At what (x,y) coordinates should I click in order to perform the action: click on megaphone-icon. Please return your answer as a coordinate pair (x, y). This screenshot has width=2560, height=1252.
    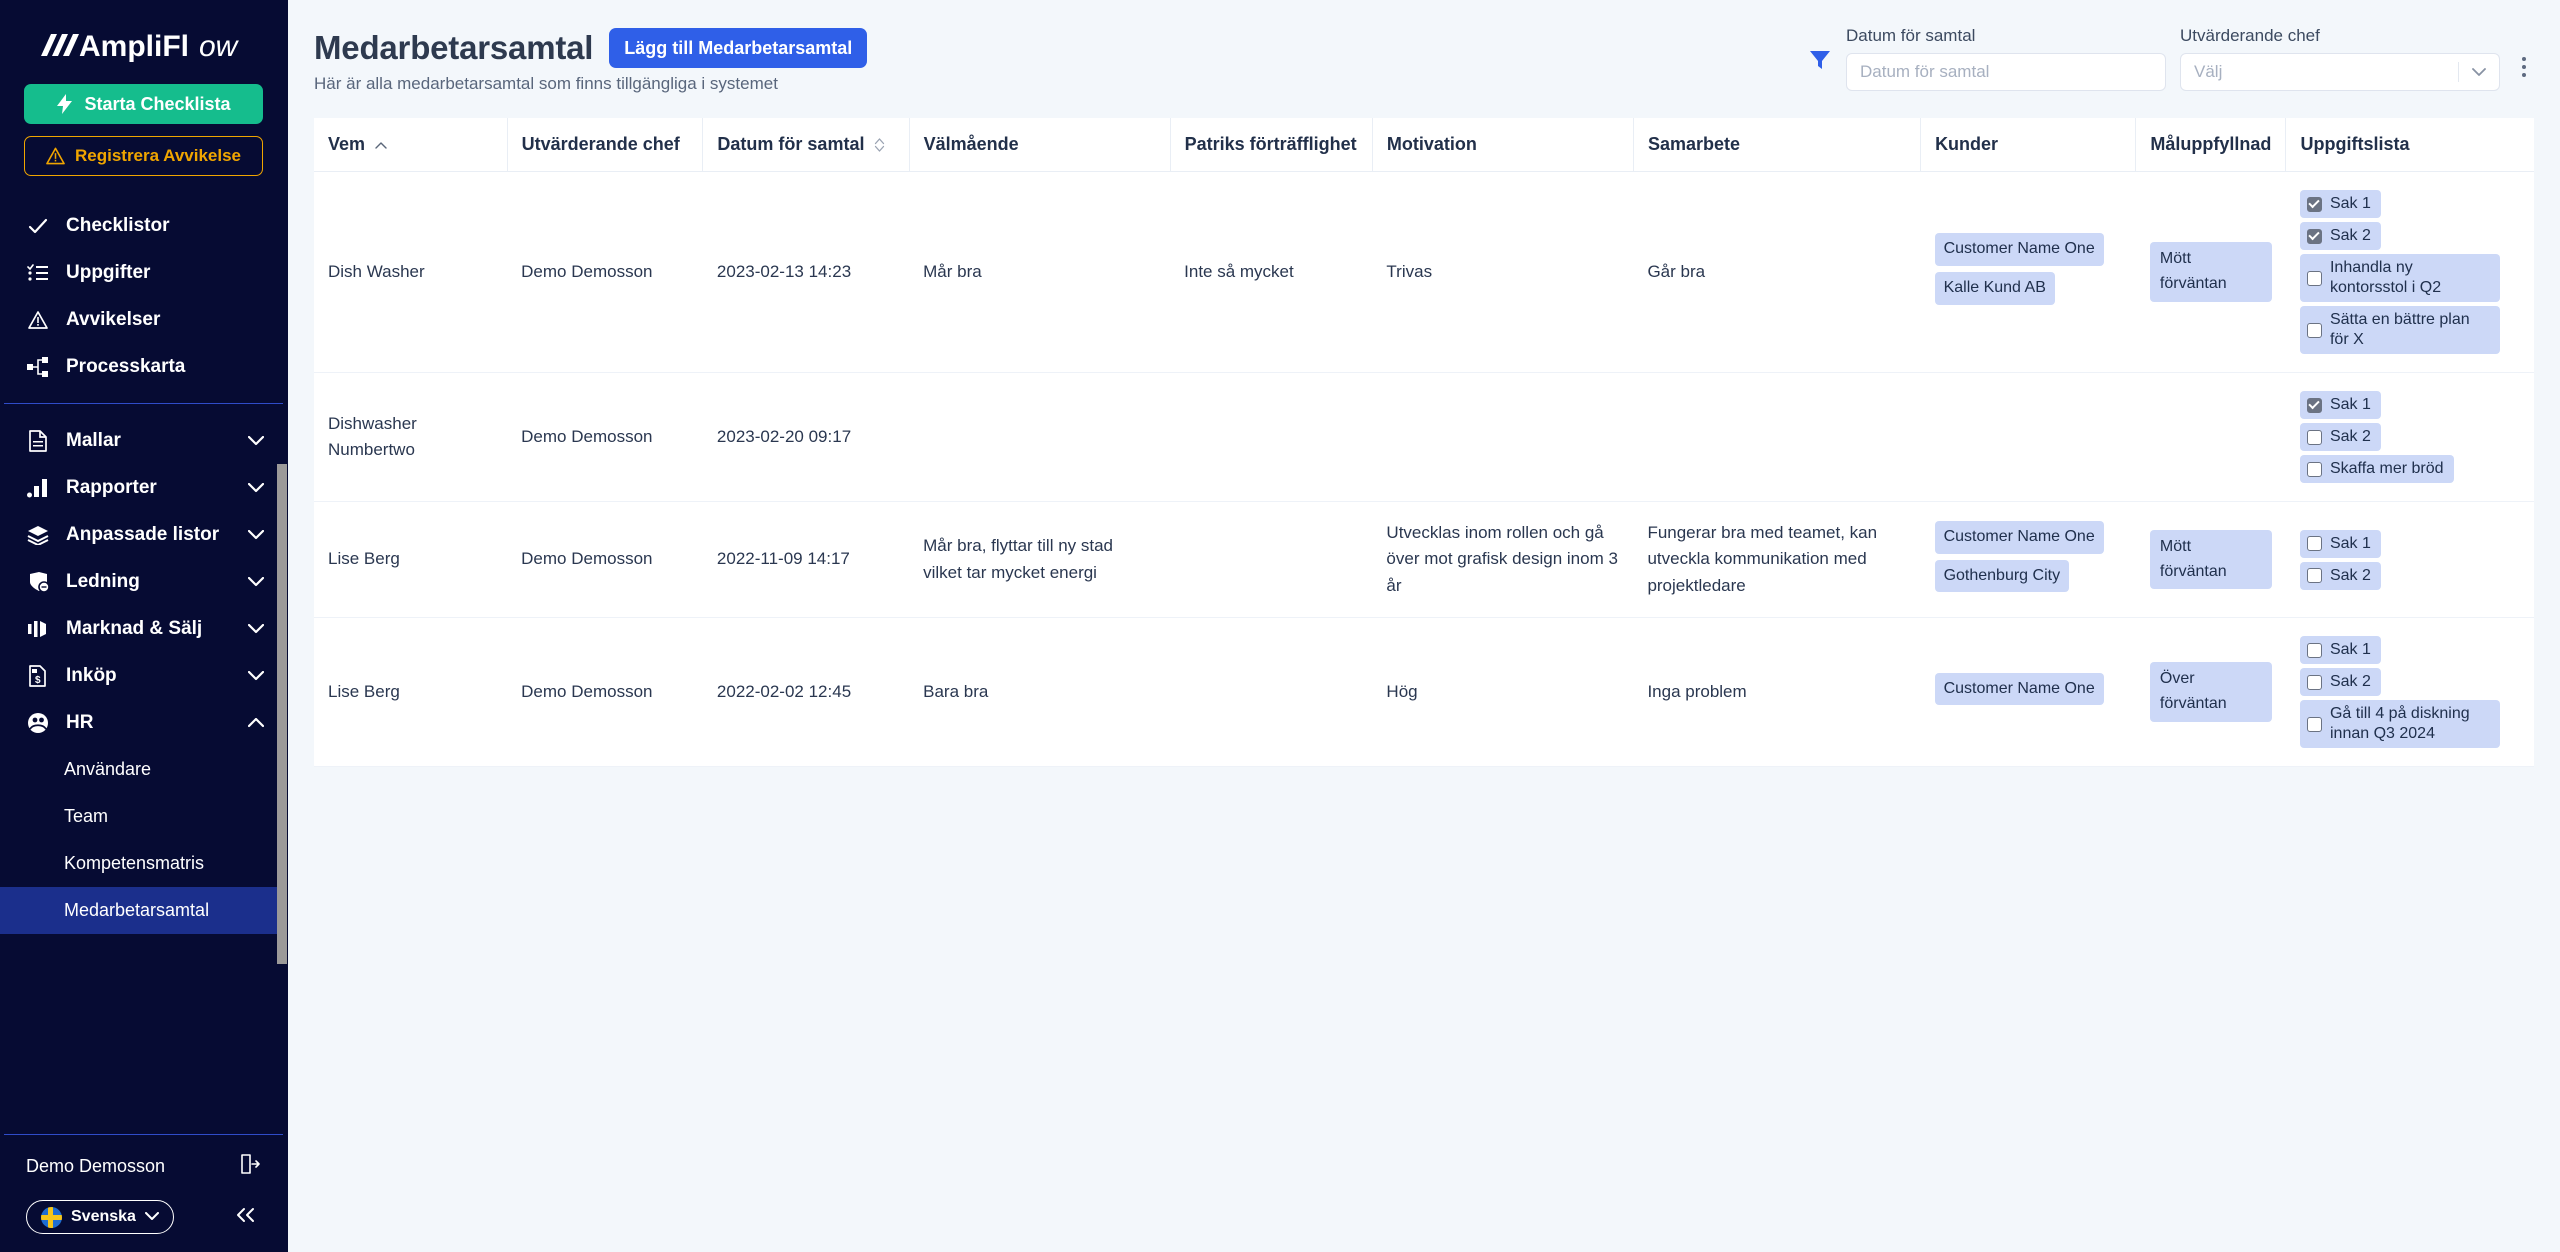
    Looking at the image, I should click on (38, 629).